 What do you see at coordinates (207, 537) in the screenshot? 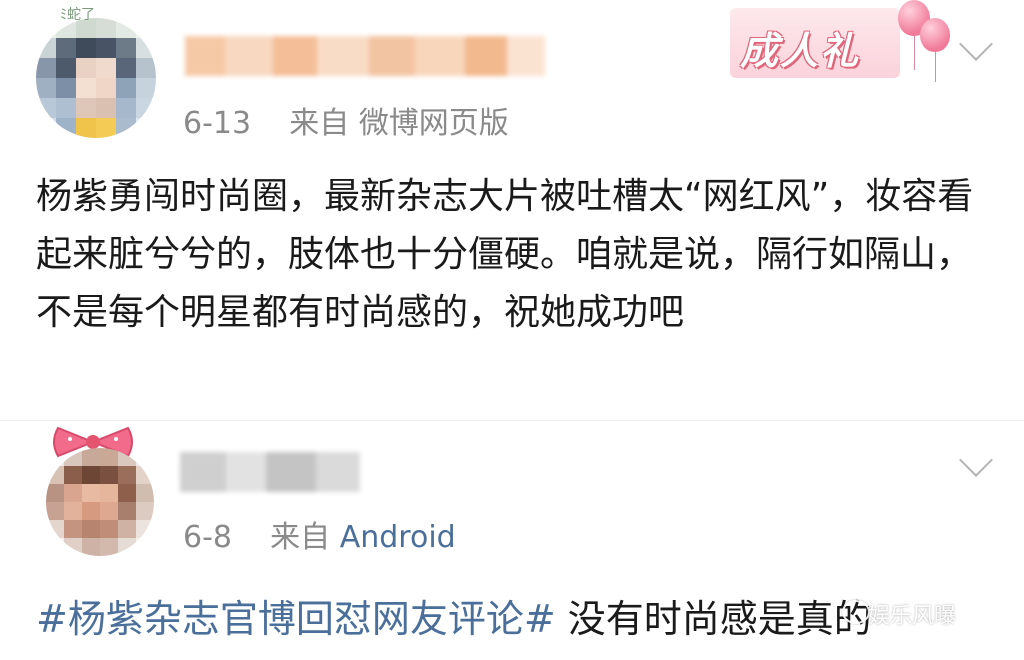
I see `comment-date: 6-8` at bounding box center [207, 537].